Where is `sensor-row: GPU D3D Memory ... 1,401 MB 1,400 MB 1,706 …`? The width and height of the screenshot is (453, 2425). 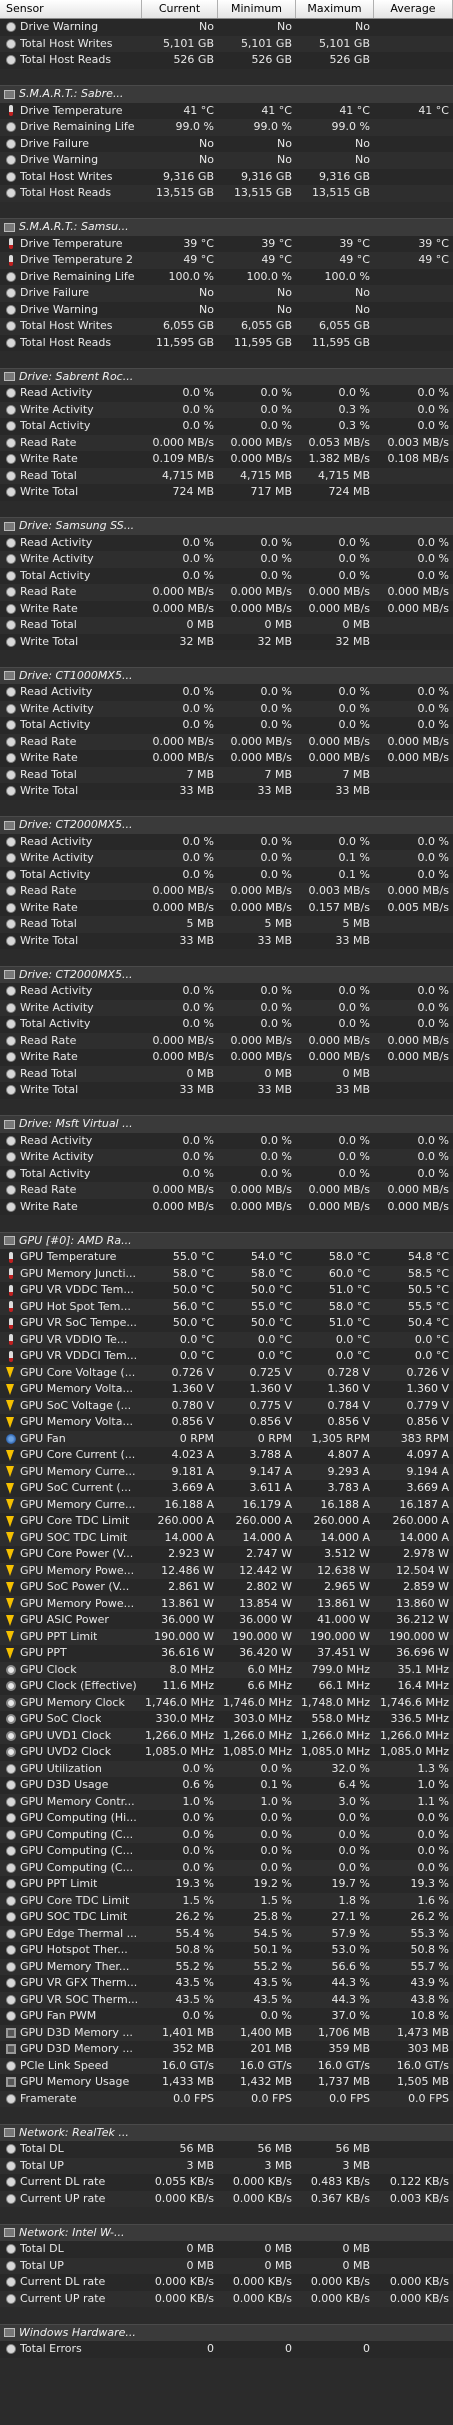 sensor-row: GPU D3D Memory ... 1,401 MB 1,400 MB 1,706 … is located at coordinates (226, 2032).